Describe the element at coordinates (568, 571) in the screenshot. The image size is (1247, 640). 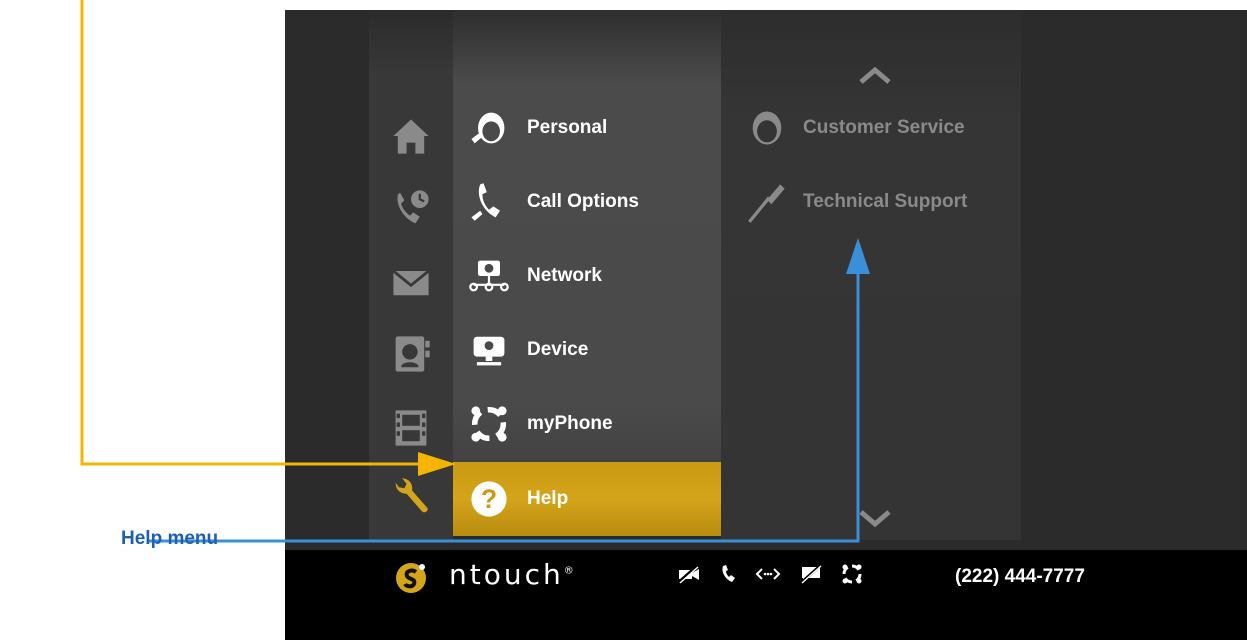
I see `brand-registered-mark: ®` at that location.